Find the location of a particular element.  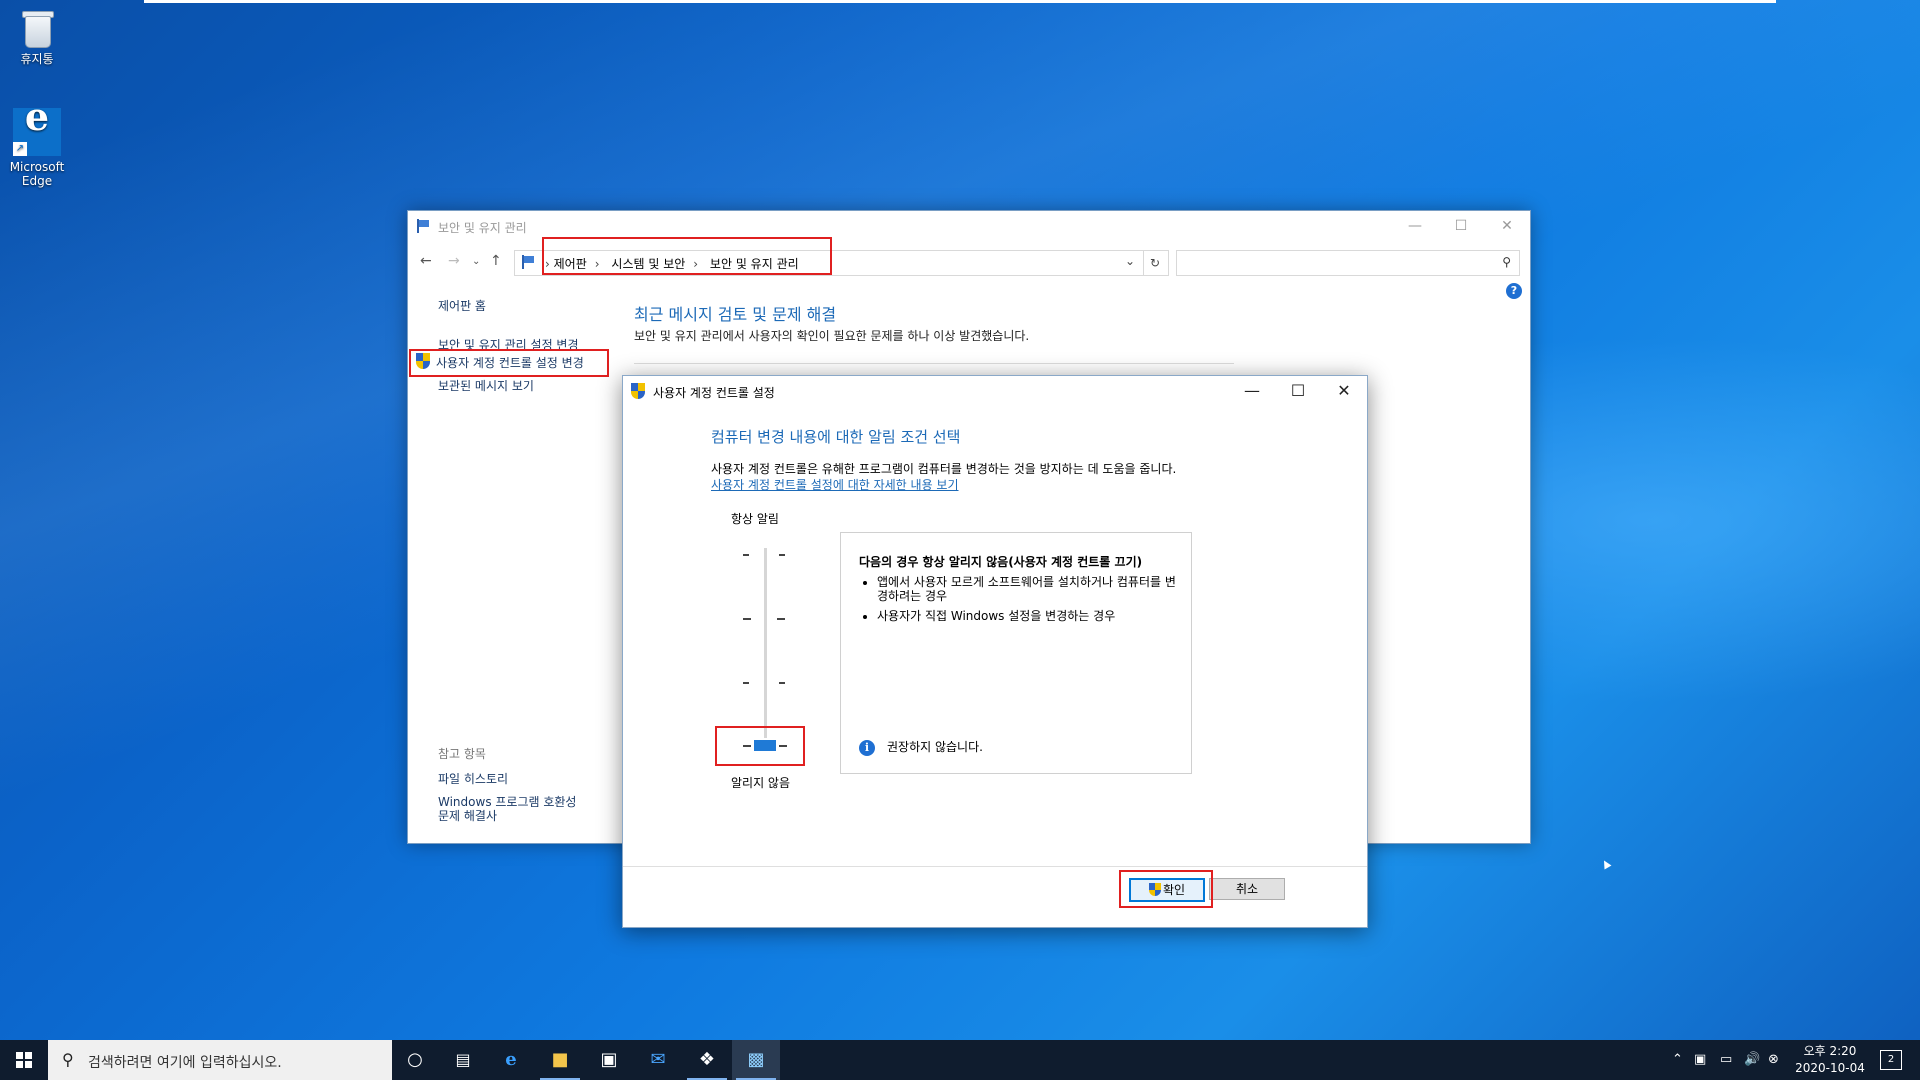

task-view-icon: ▤ is located at coordinates (463, 1060).